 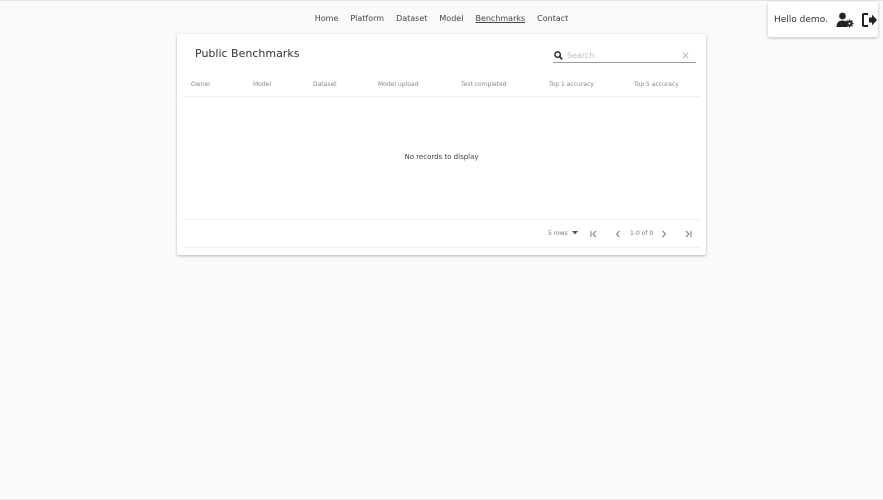 I want to click on empty-table-message: No records to display, so click(x=441, y=157).